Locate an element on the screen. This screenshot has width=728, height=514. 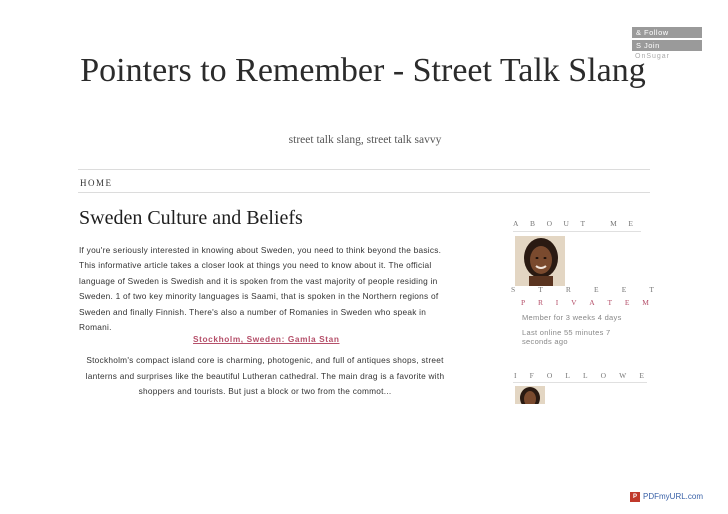
followed-user-avatar is located at coordinates (530, 395).